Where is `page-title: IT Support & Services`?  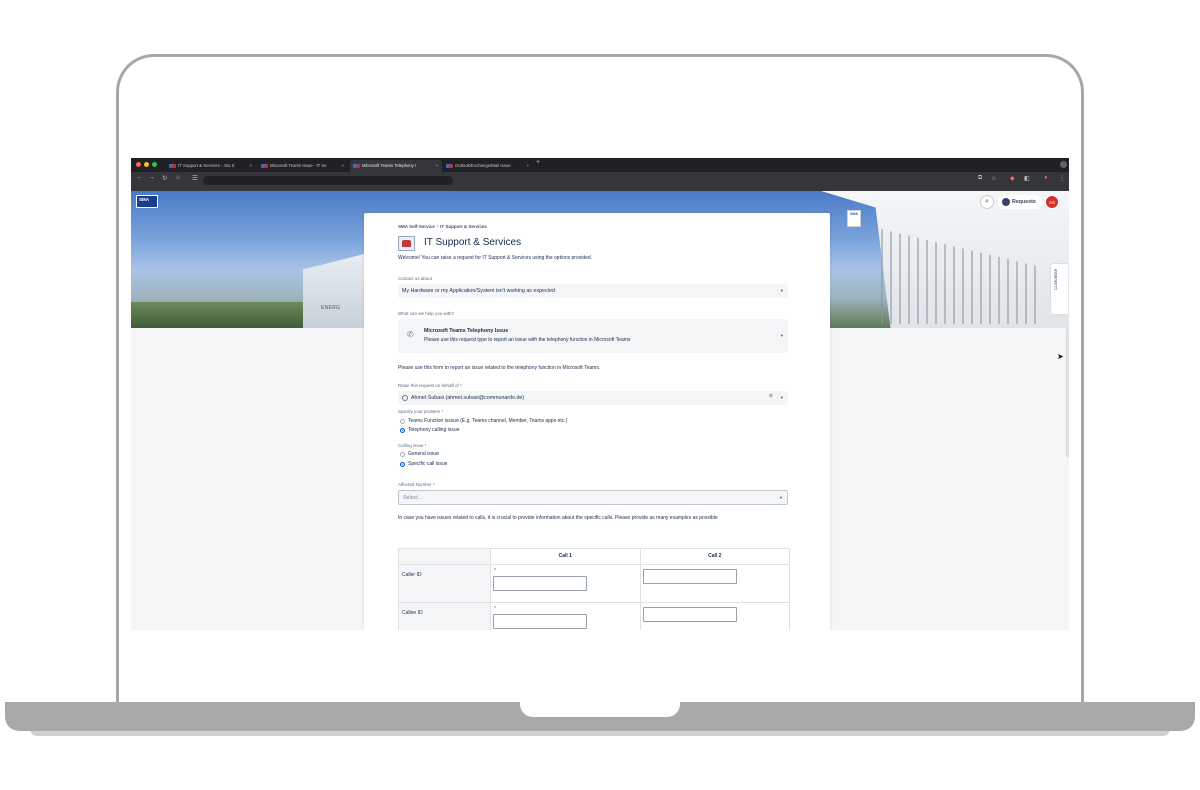 page-title: IT Support & Services is located at coordinates (473, 242).